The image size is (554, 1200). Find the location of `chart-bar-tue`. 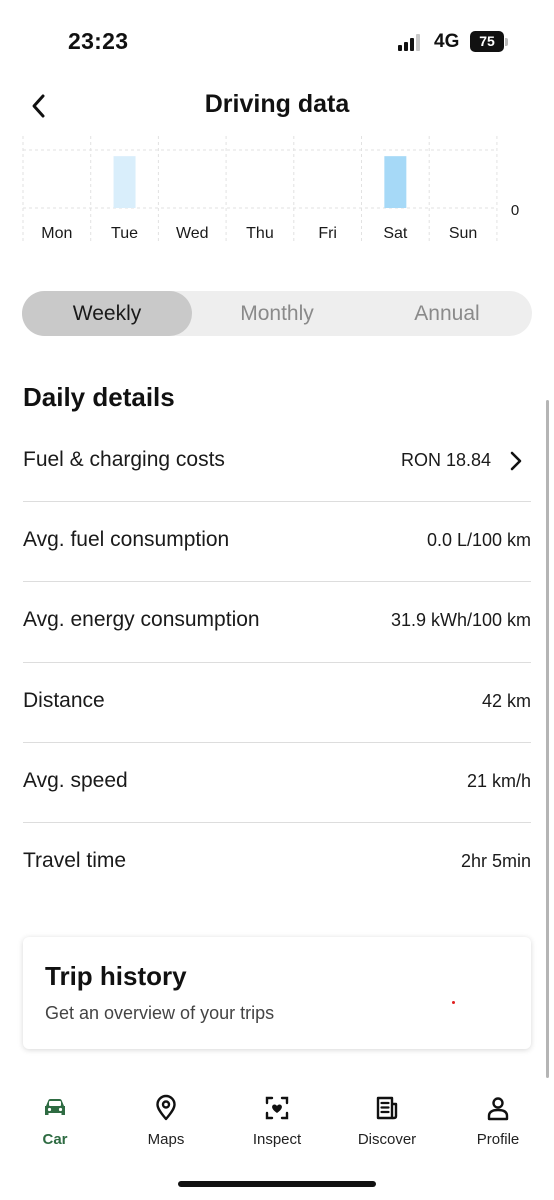

chart-bar-tue is located at coordinates (124, 182).